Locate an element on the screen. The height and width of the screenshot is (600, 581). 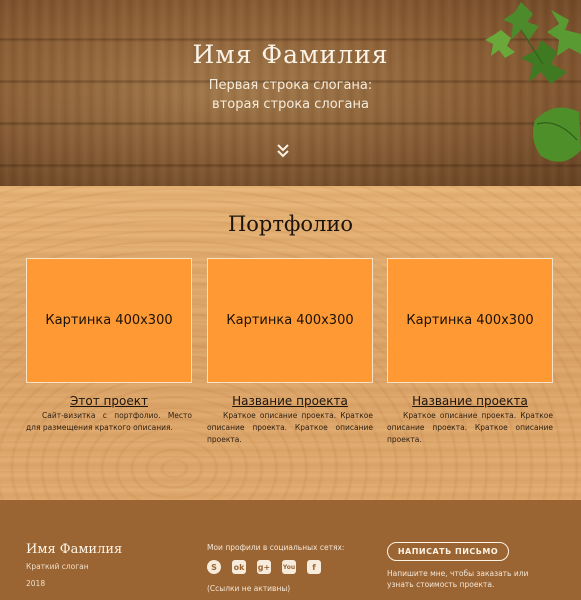
footer-name: Имя Фамилия is located at coordinates (74, 549).